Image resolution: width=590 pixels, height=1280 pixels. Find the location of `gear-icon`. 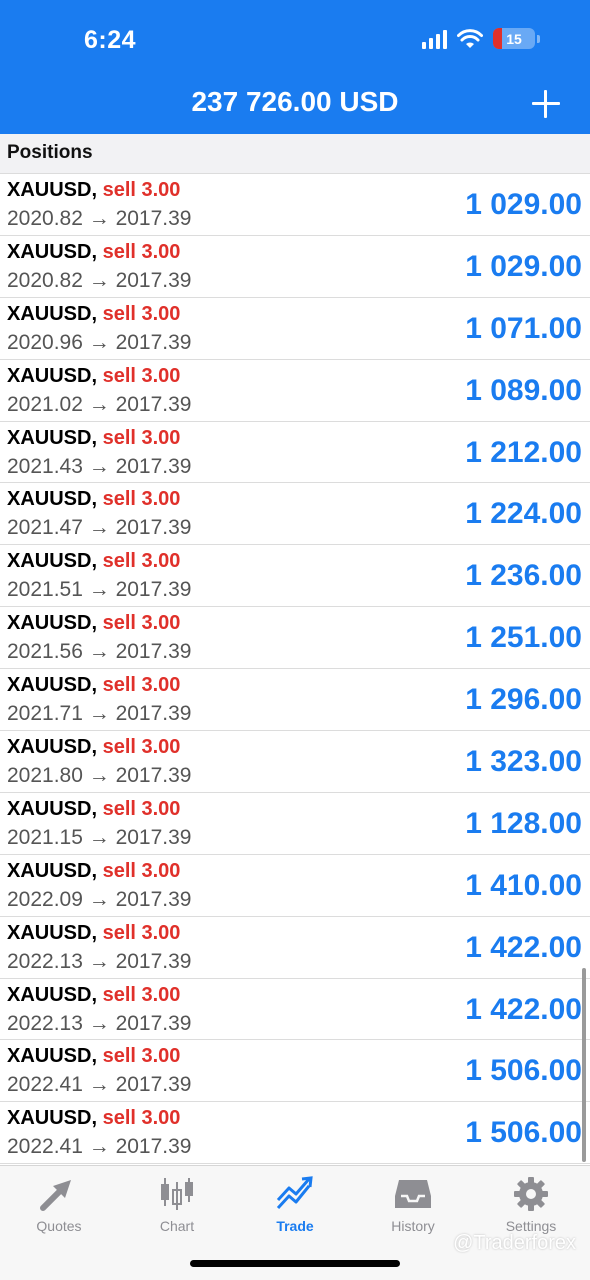

gear-icon is located at coordinates (531, 1194).